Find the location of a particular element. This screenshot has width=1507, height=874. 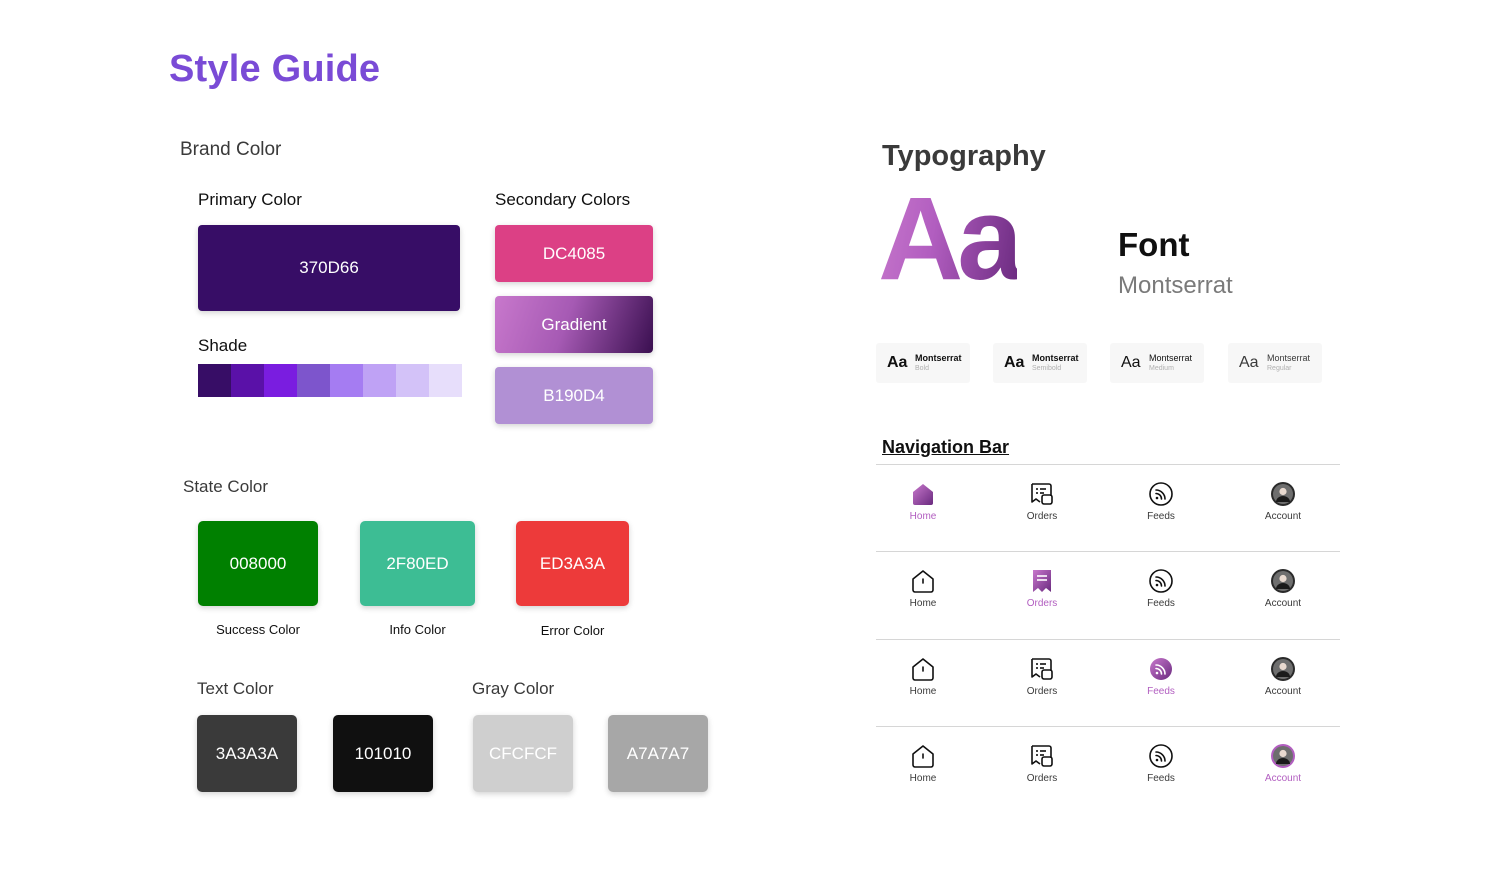

gray-color-hex-1: CFCFCF is located at coordinates (523, 753).